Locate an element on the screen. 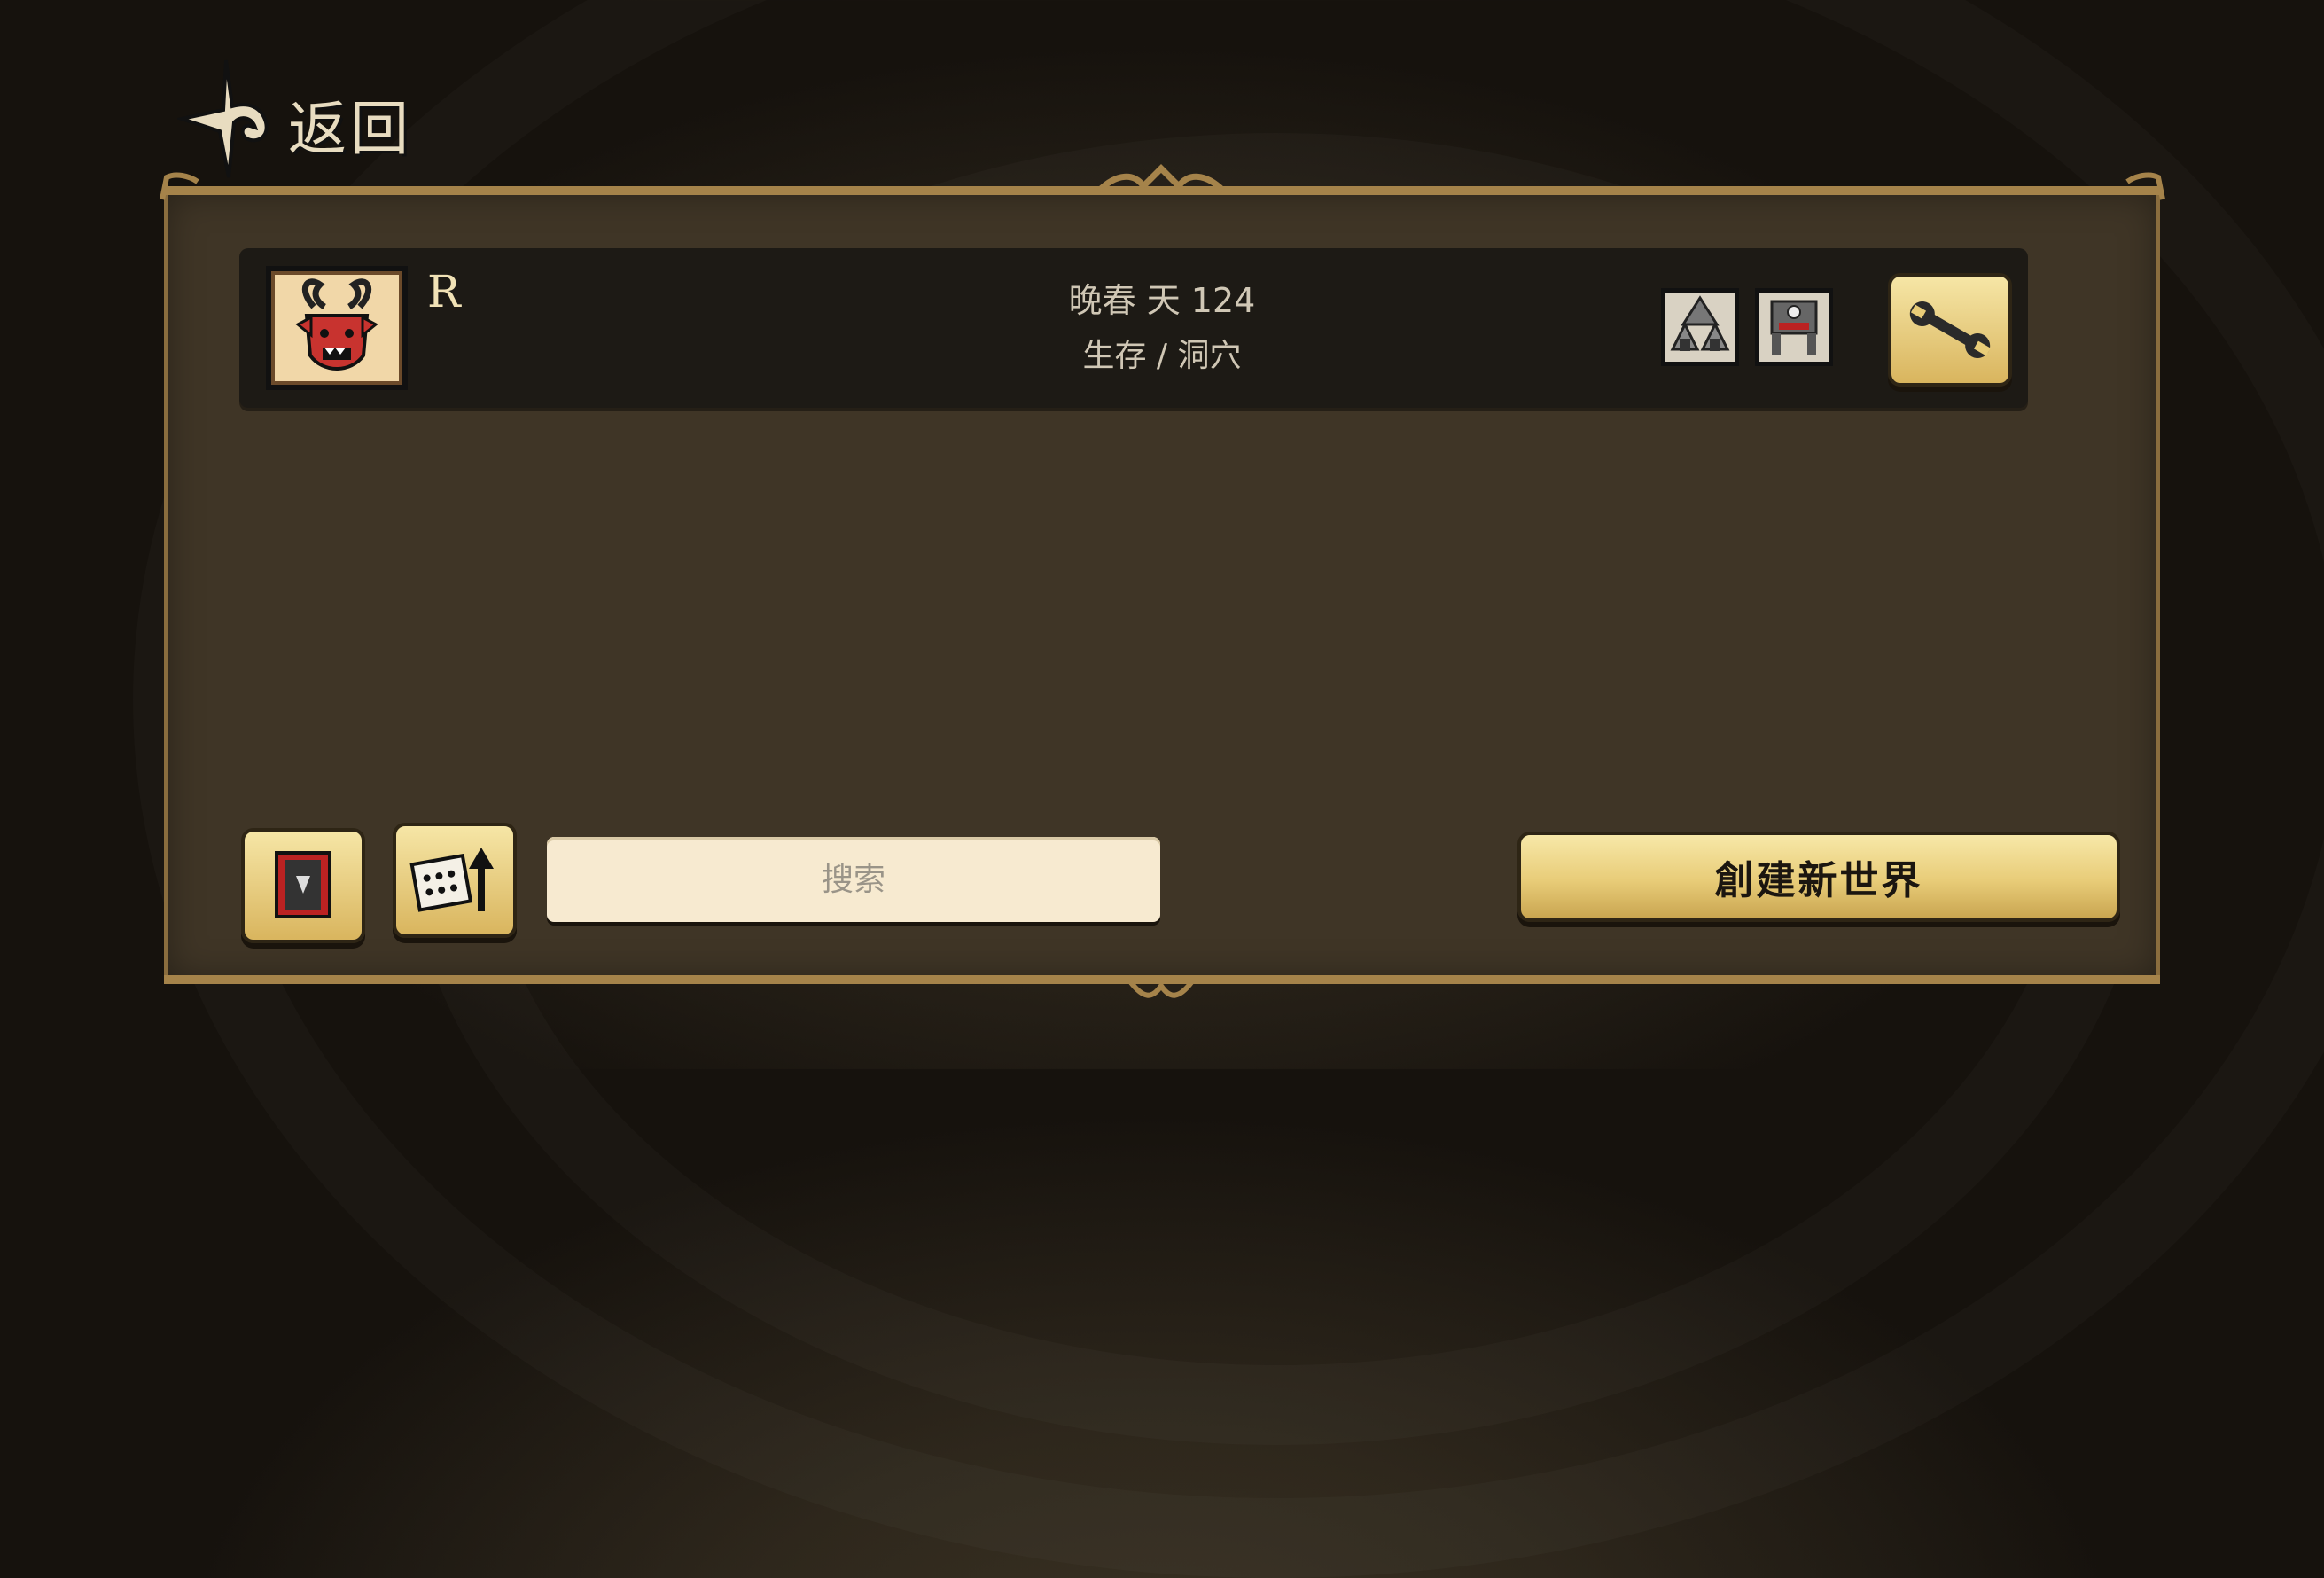 This screenshot has height=1578, width=2324. search-input is located at coordinates (854, 879).